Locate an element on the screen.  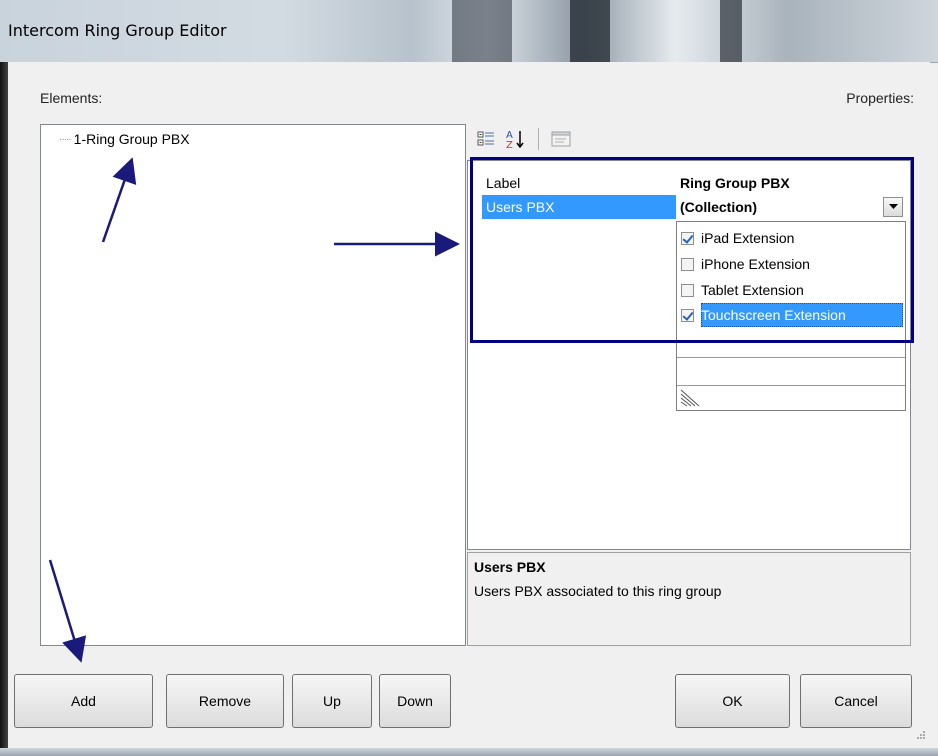
option-label: Touchscreen Extension is located at coordinates (773, 315).